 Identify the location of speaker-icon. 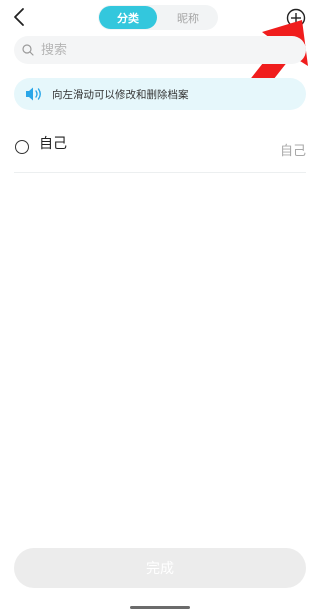
(34, 94).